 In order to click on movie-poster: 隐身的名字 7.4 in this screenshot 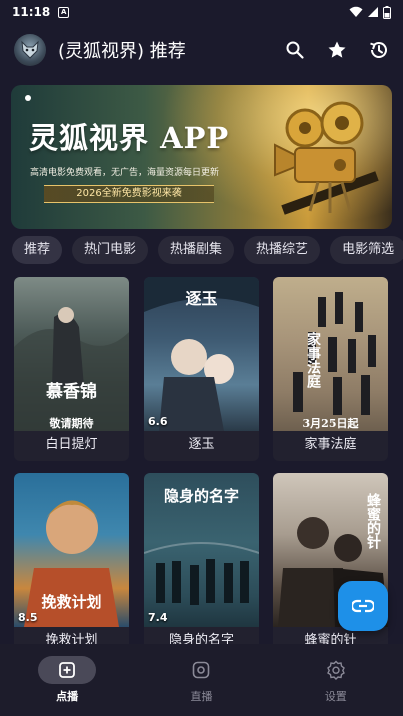, I will do `click(201, 550)`.